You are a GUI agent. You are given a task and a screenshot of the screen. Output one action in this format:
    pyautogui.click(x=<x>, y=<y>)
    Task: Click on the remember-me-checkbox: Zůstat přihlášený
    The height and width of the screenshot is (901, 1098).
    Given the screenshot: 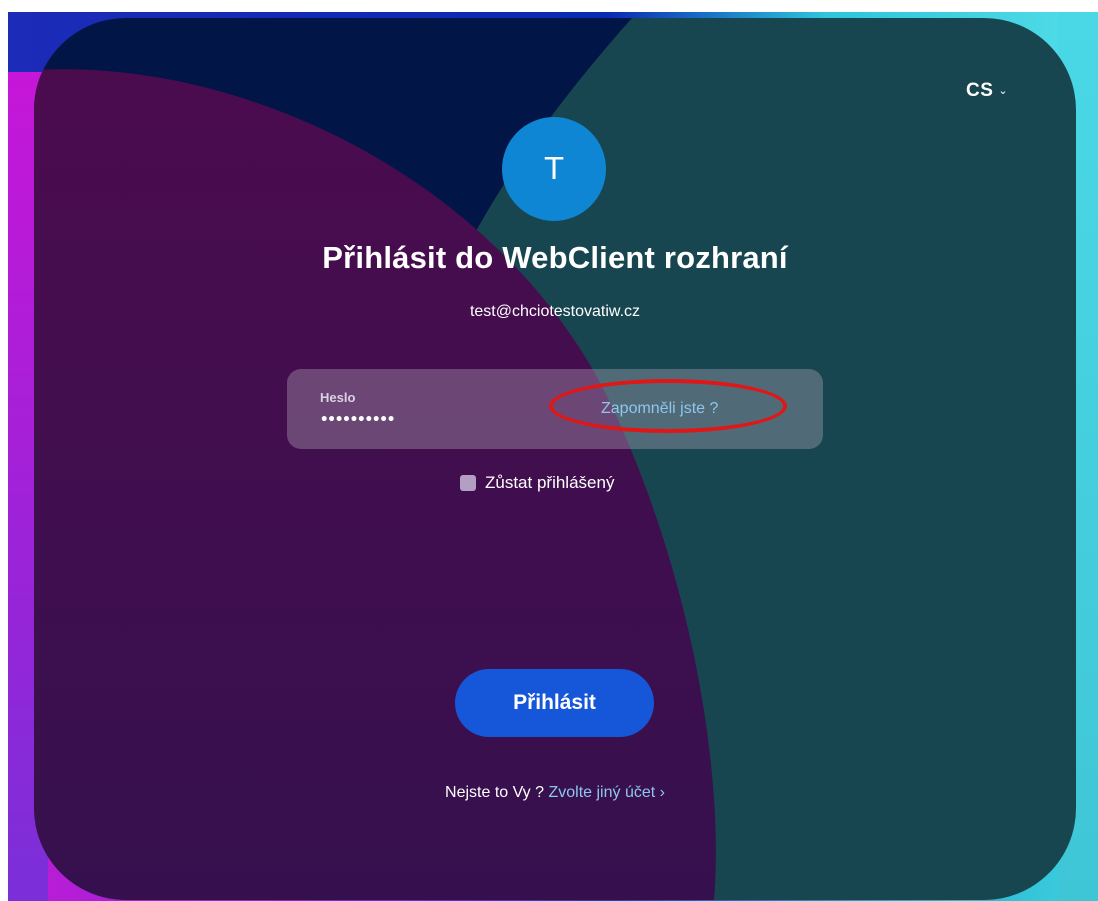 What is the action you would take?
    pyautogui.click(x=537, y=483)
    